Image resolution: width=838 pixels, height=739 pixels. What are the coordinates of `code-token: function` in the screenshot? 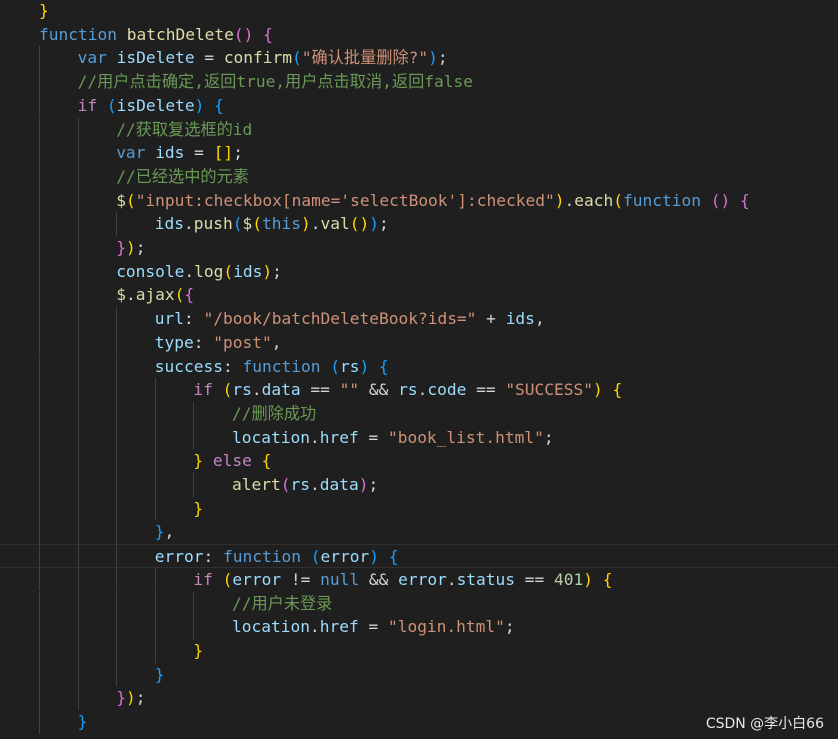 It's located at (662, 200).